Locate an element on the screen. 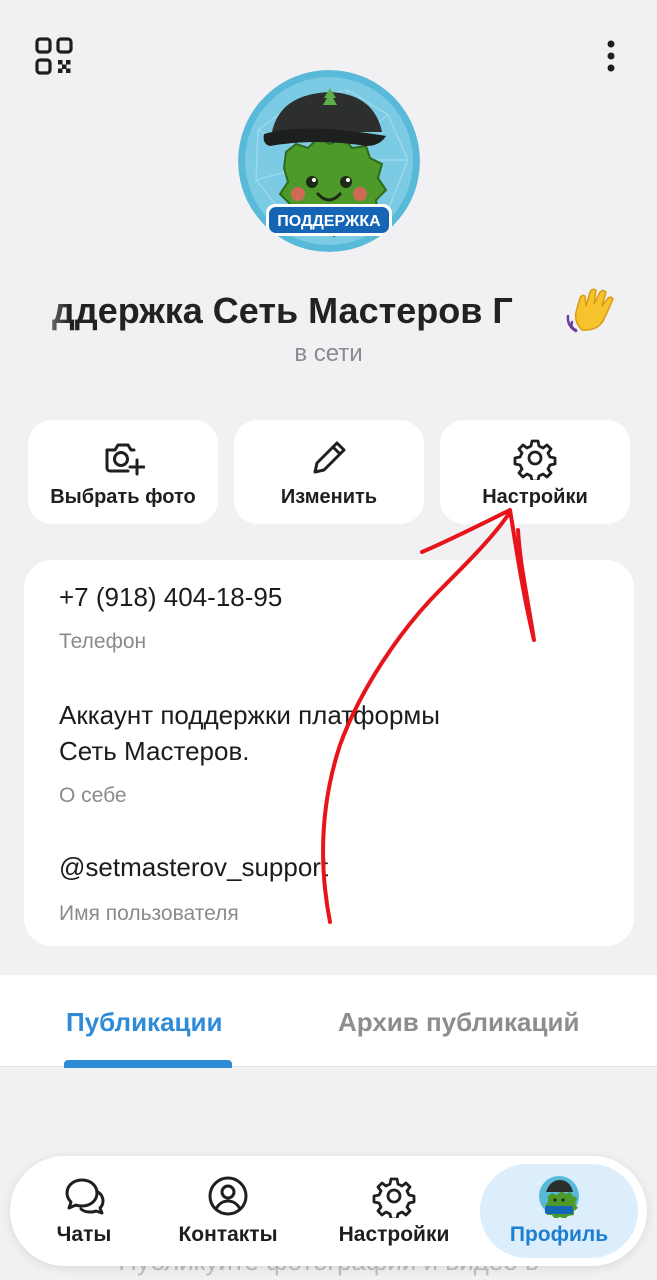 The width and height of the screenshot is (657, 1280). more-vertical-icon is located at coordinates (611, 56).